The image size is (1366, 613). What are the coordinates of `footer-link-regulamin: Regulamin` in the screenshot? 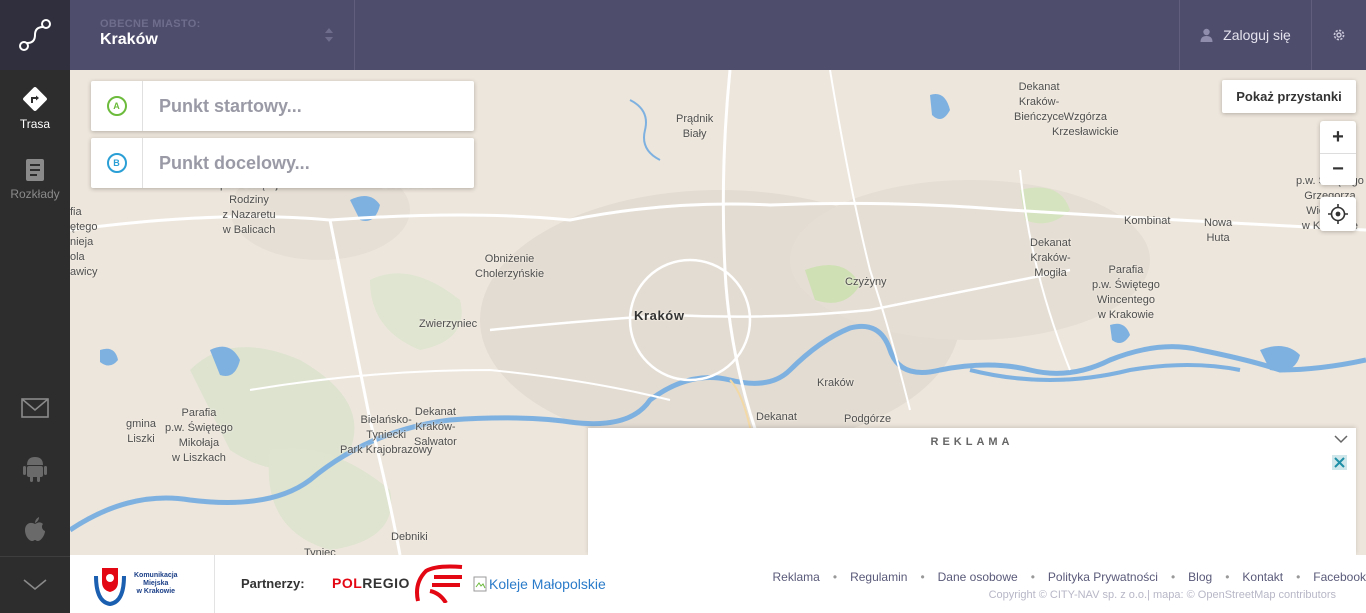 It's located at (878, 577).